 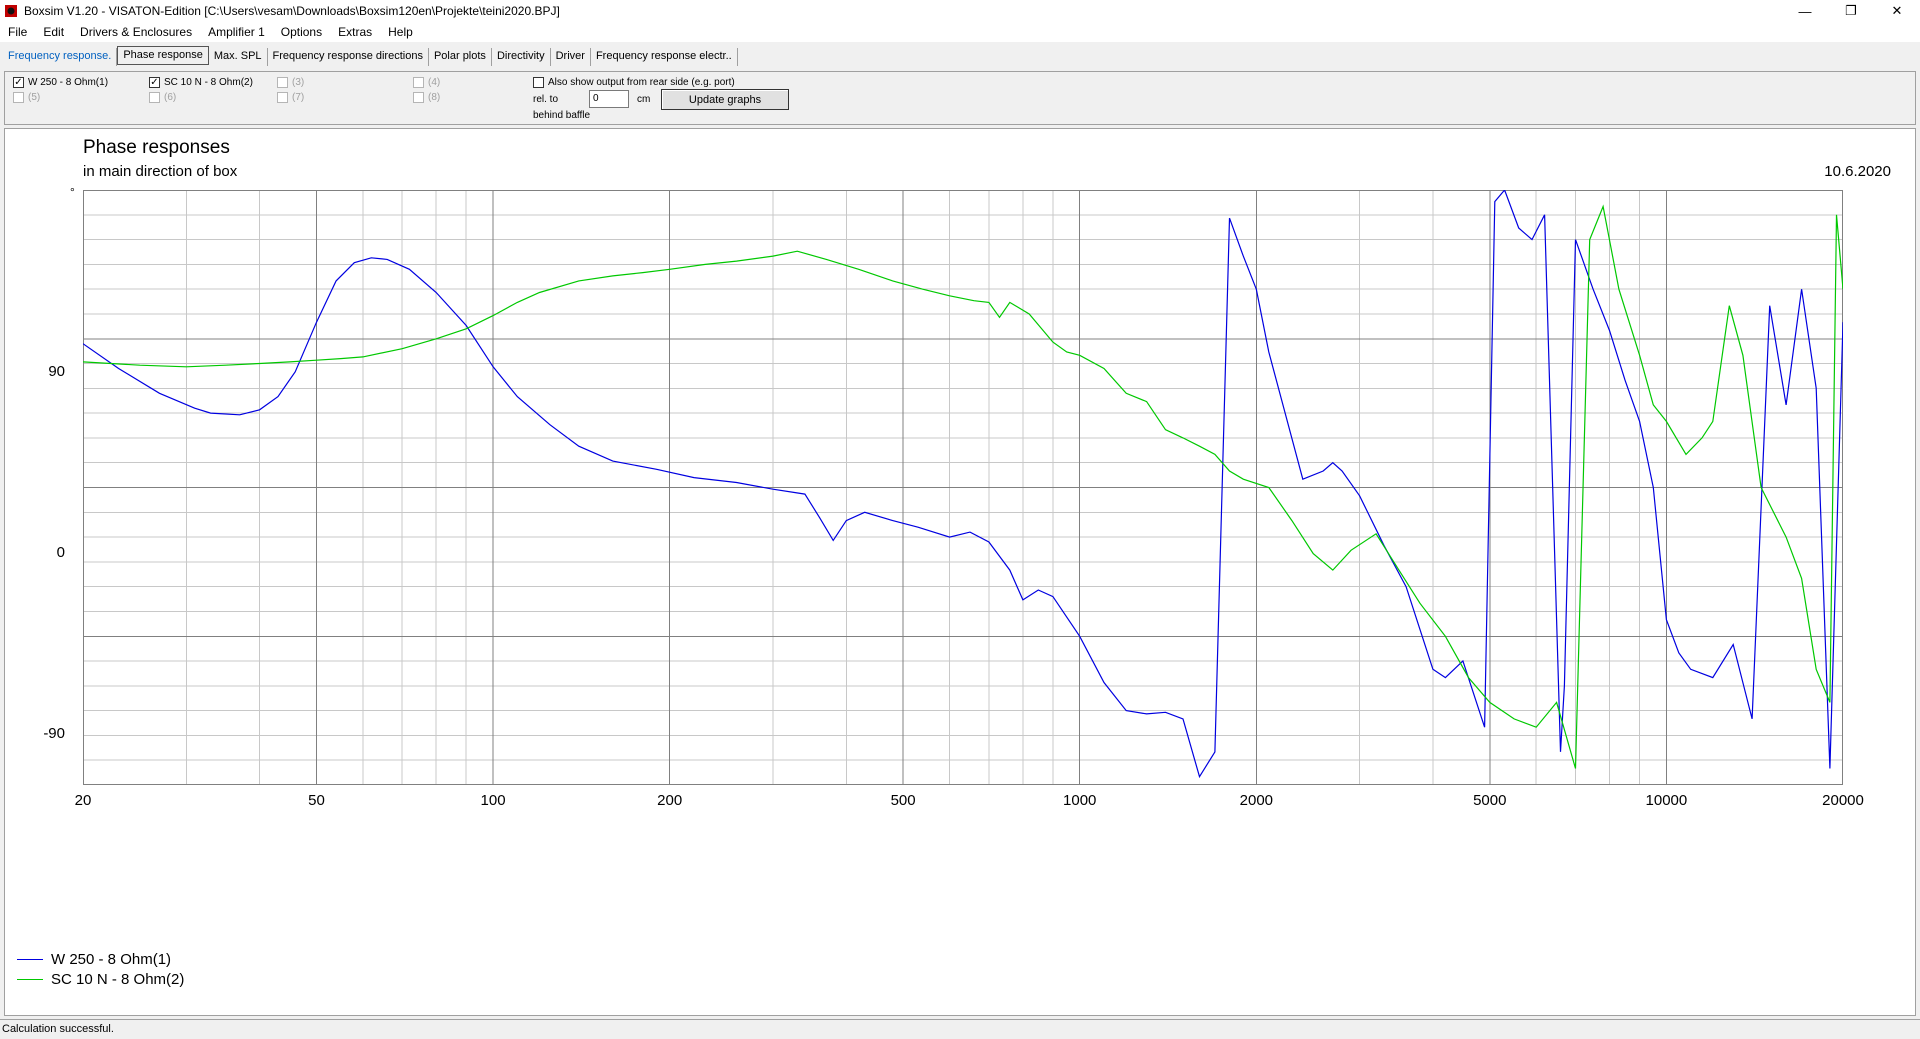 I want to click on y-tick-label: 90, so click(x=56, y=371).